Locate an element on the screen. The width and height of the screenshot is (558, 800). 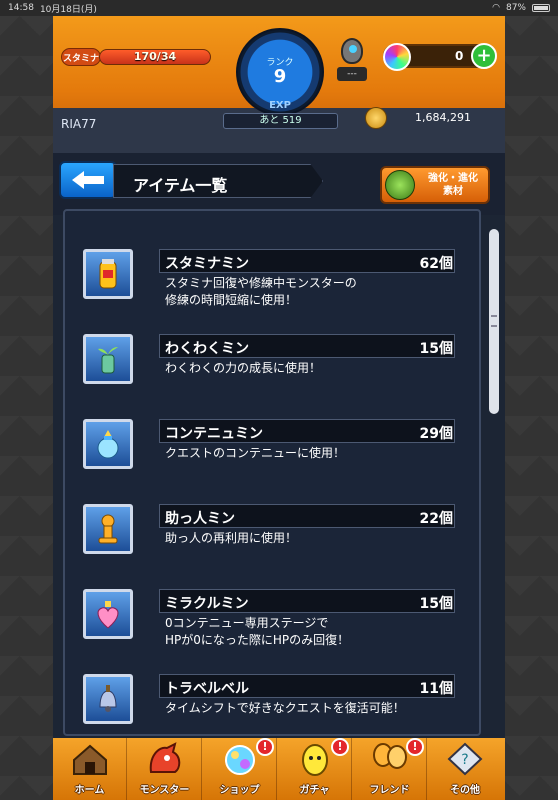
item-desc-line1: わくわくの力の成長に使用！ is located at coordinates (243, 368).